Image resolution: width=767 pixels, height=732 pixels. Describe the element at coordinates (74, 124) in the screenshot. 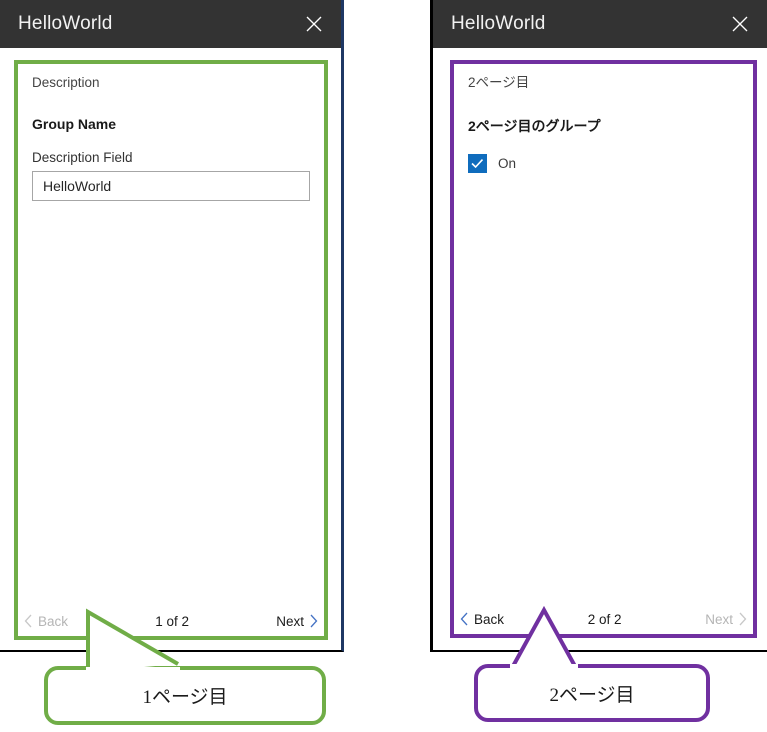

I see `page1-group-header: Group Name` at that location.